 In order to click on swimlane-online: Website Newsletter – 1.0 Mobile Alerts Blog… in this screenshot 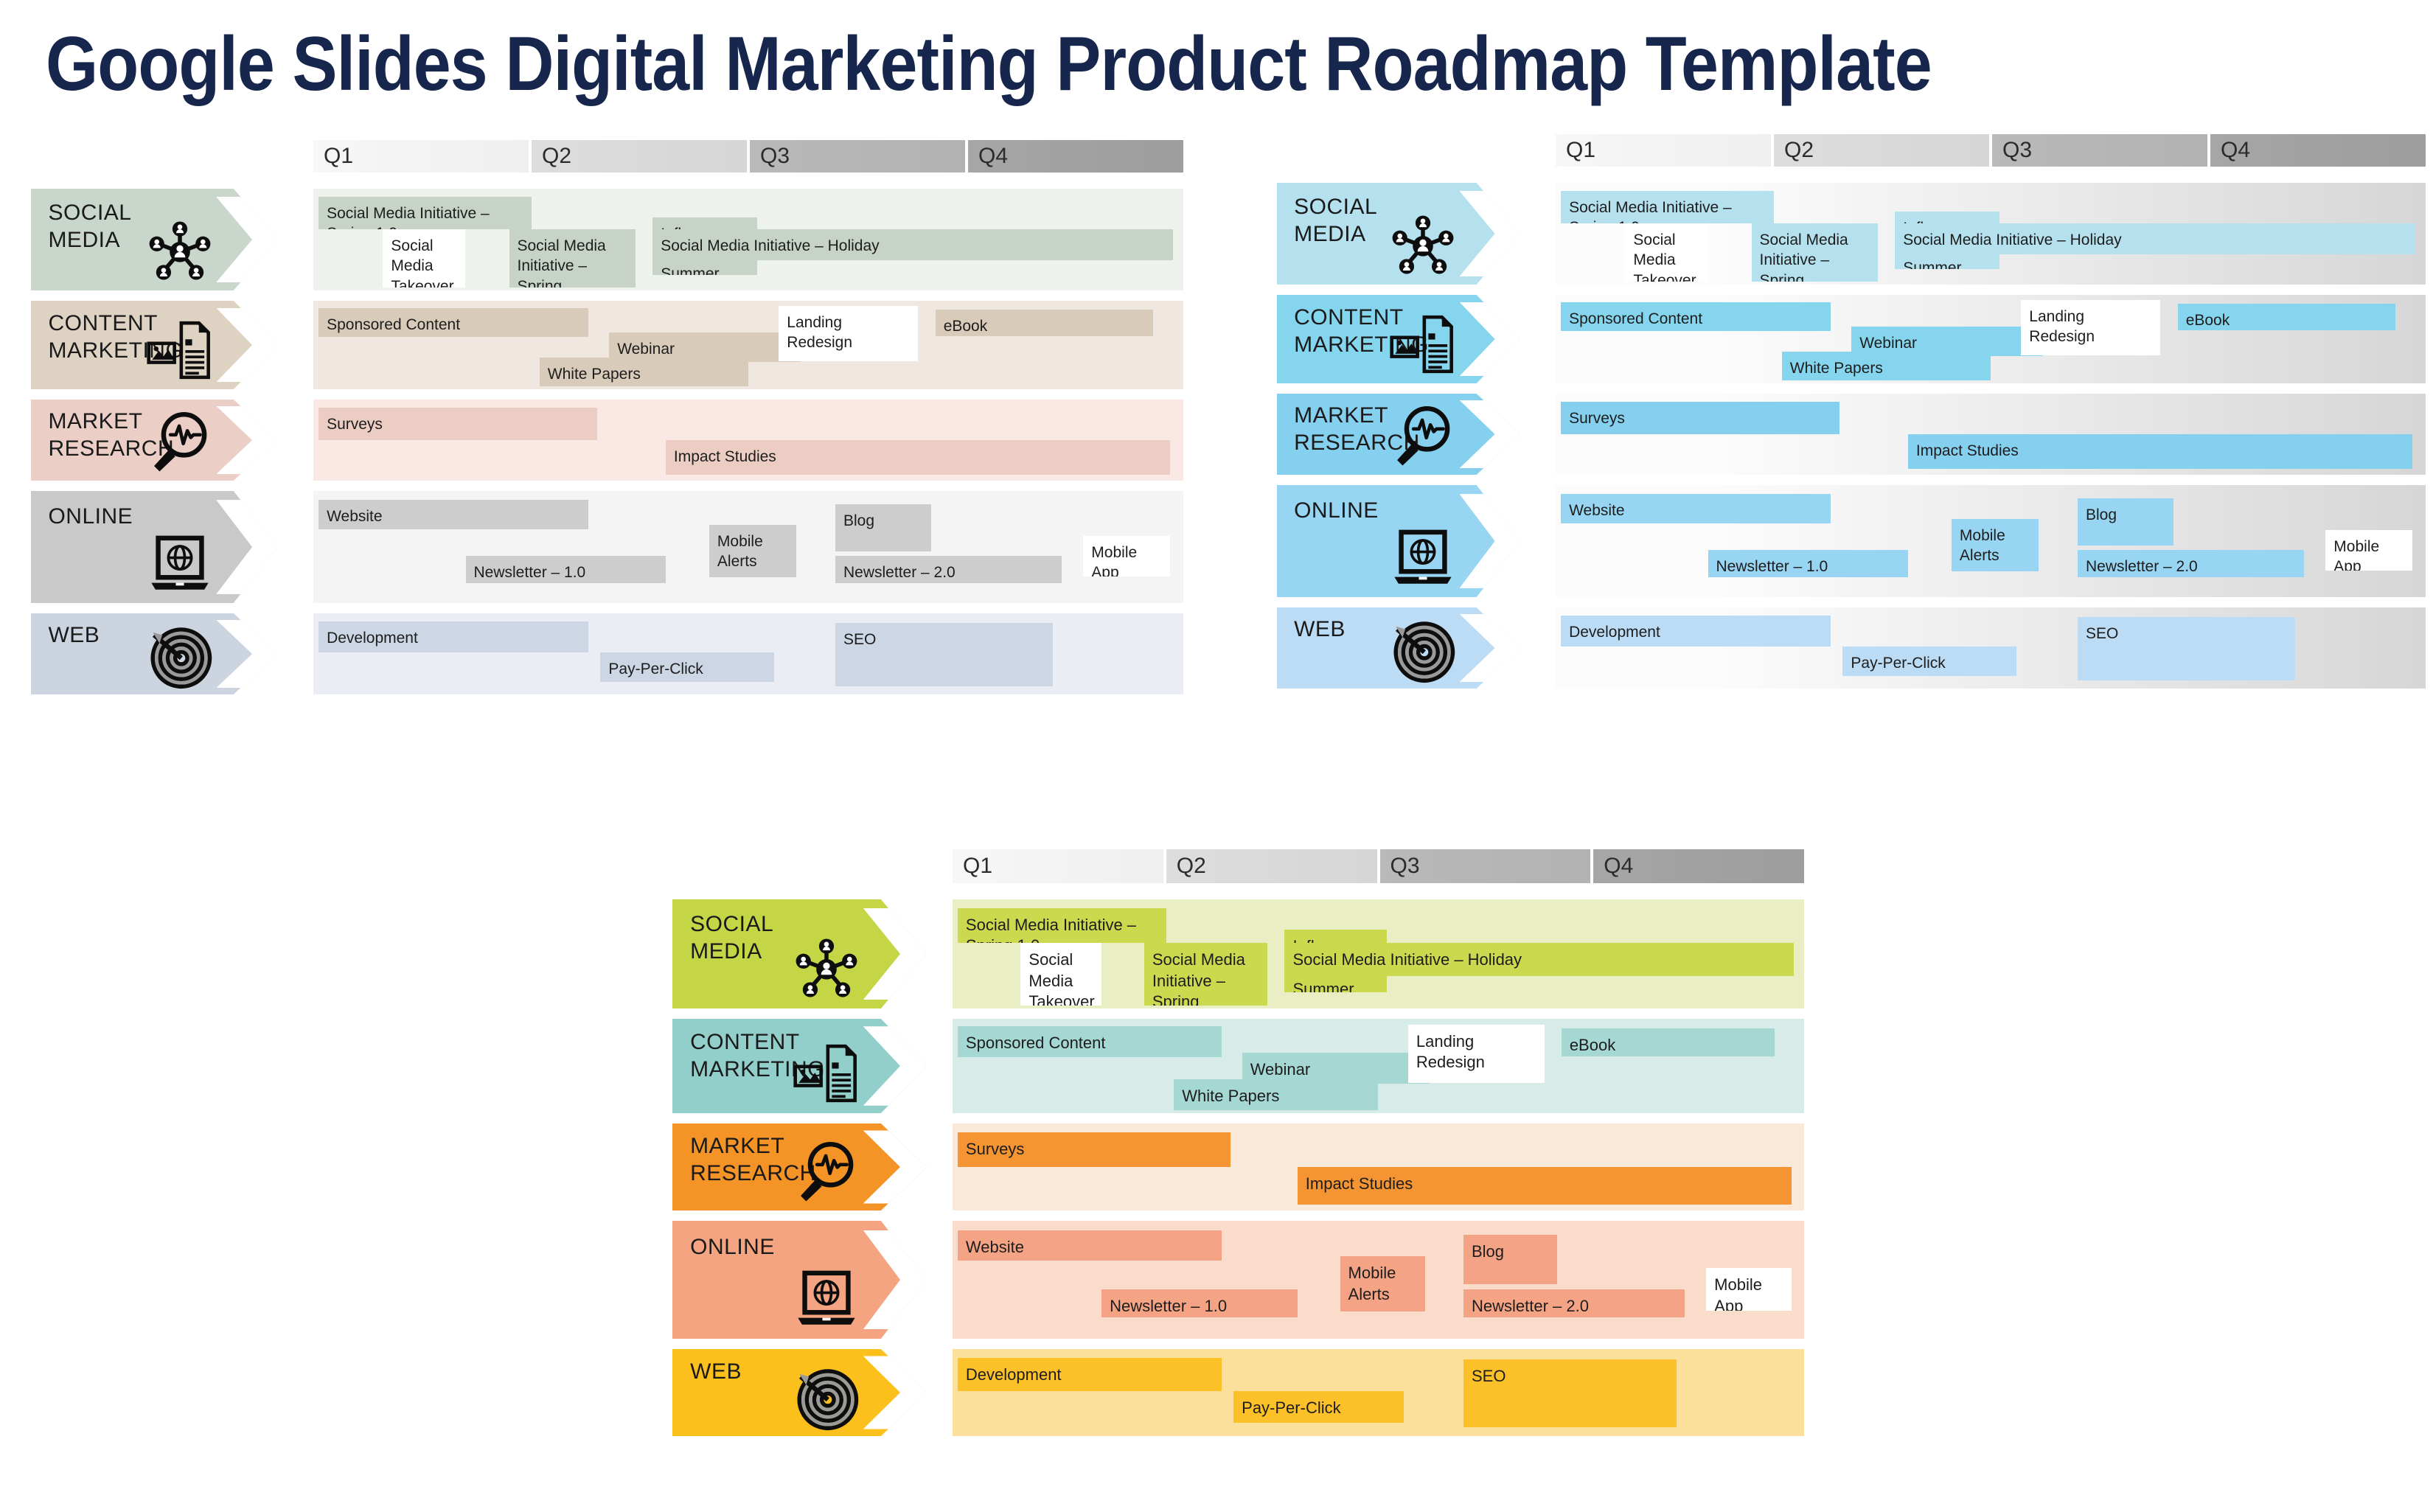, I will do `click(1378, 1280)`.